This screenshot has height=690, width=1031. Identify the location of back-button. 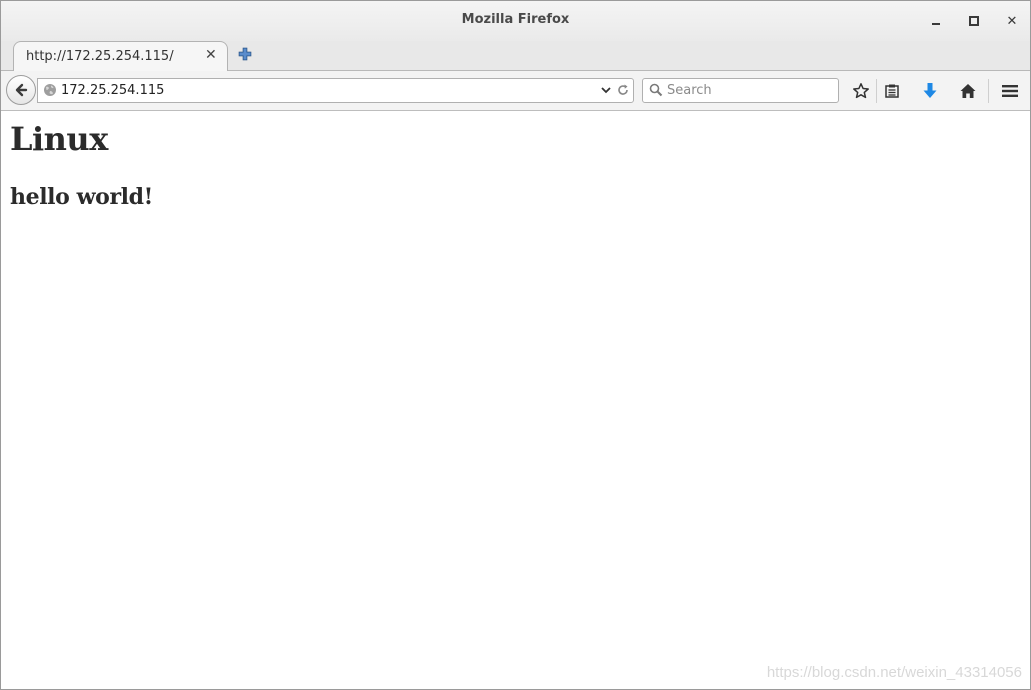
(21, 90).